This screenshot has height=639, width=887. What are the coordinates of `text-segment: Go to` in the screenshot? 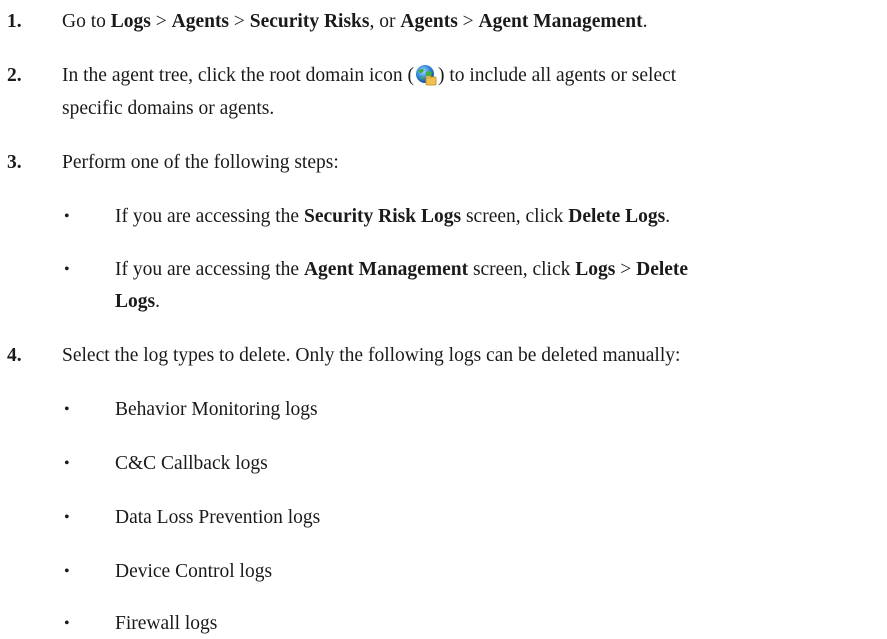 It's located at (86, 21).